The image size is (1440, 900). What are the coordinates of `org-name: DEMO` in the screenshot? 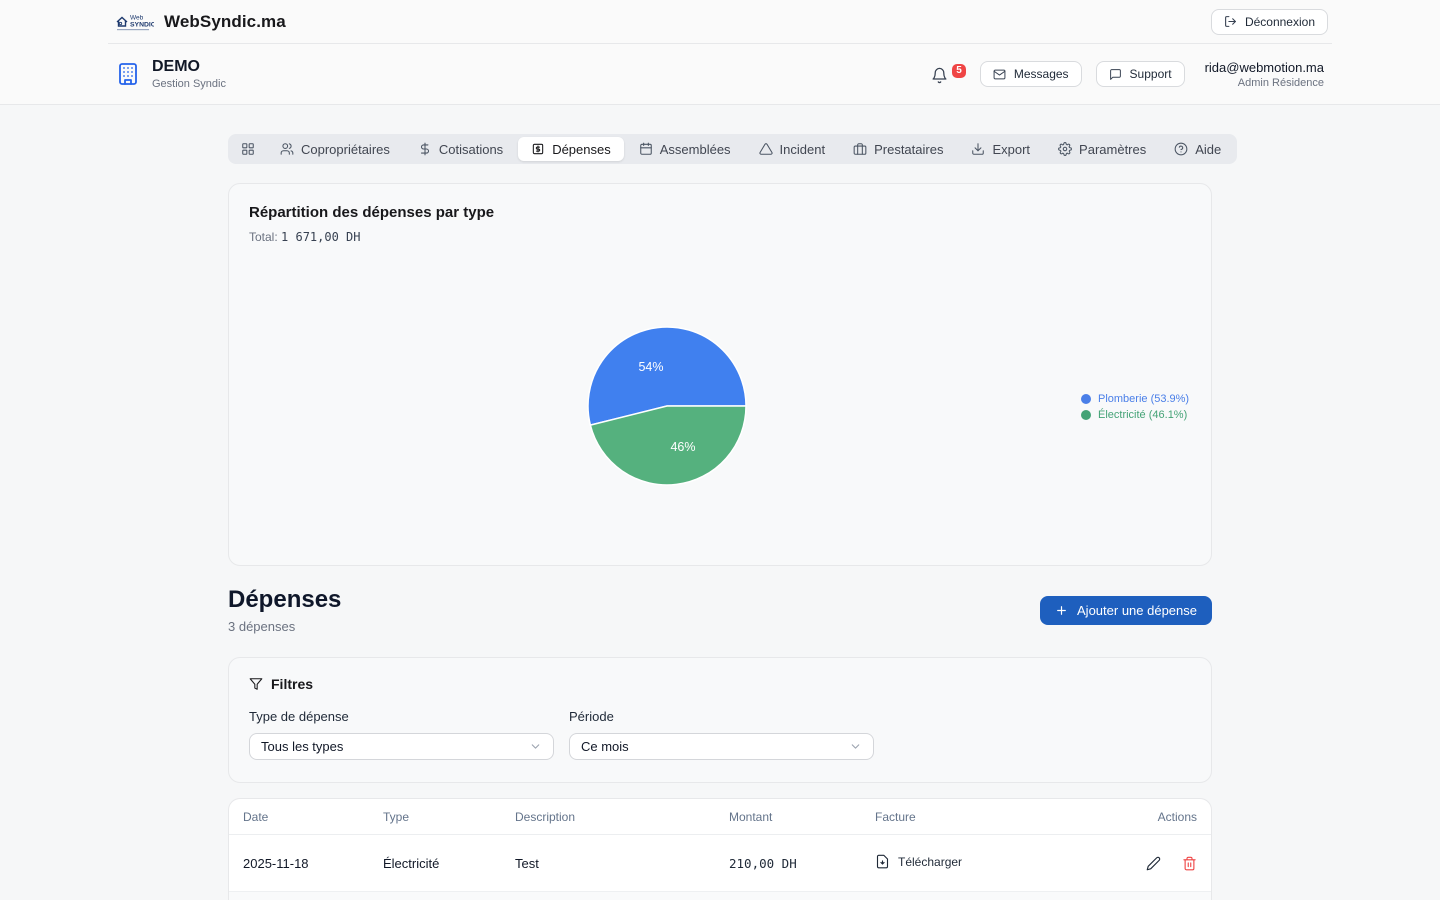 It's located at (176, 66).